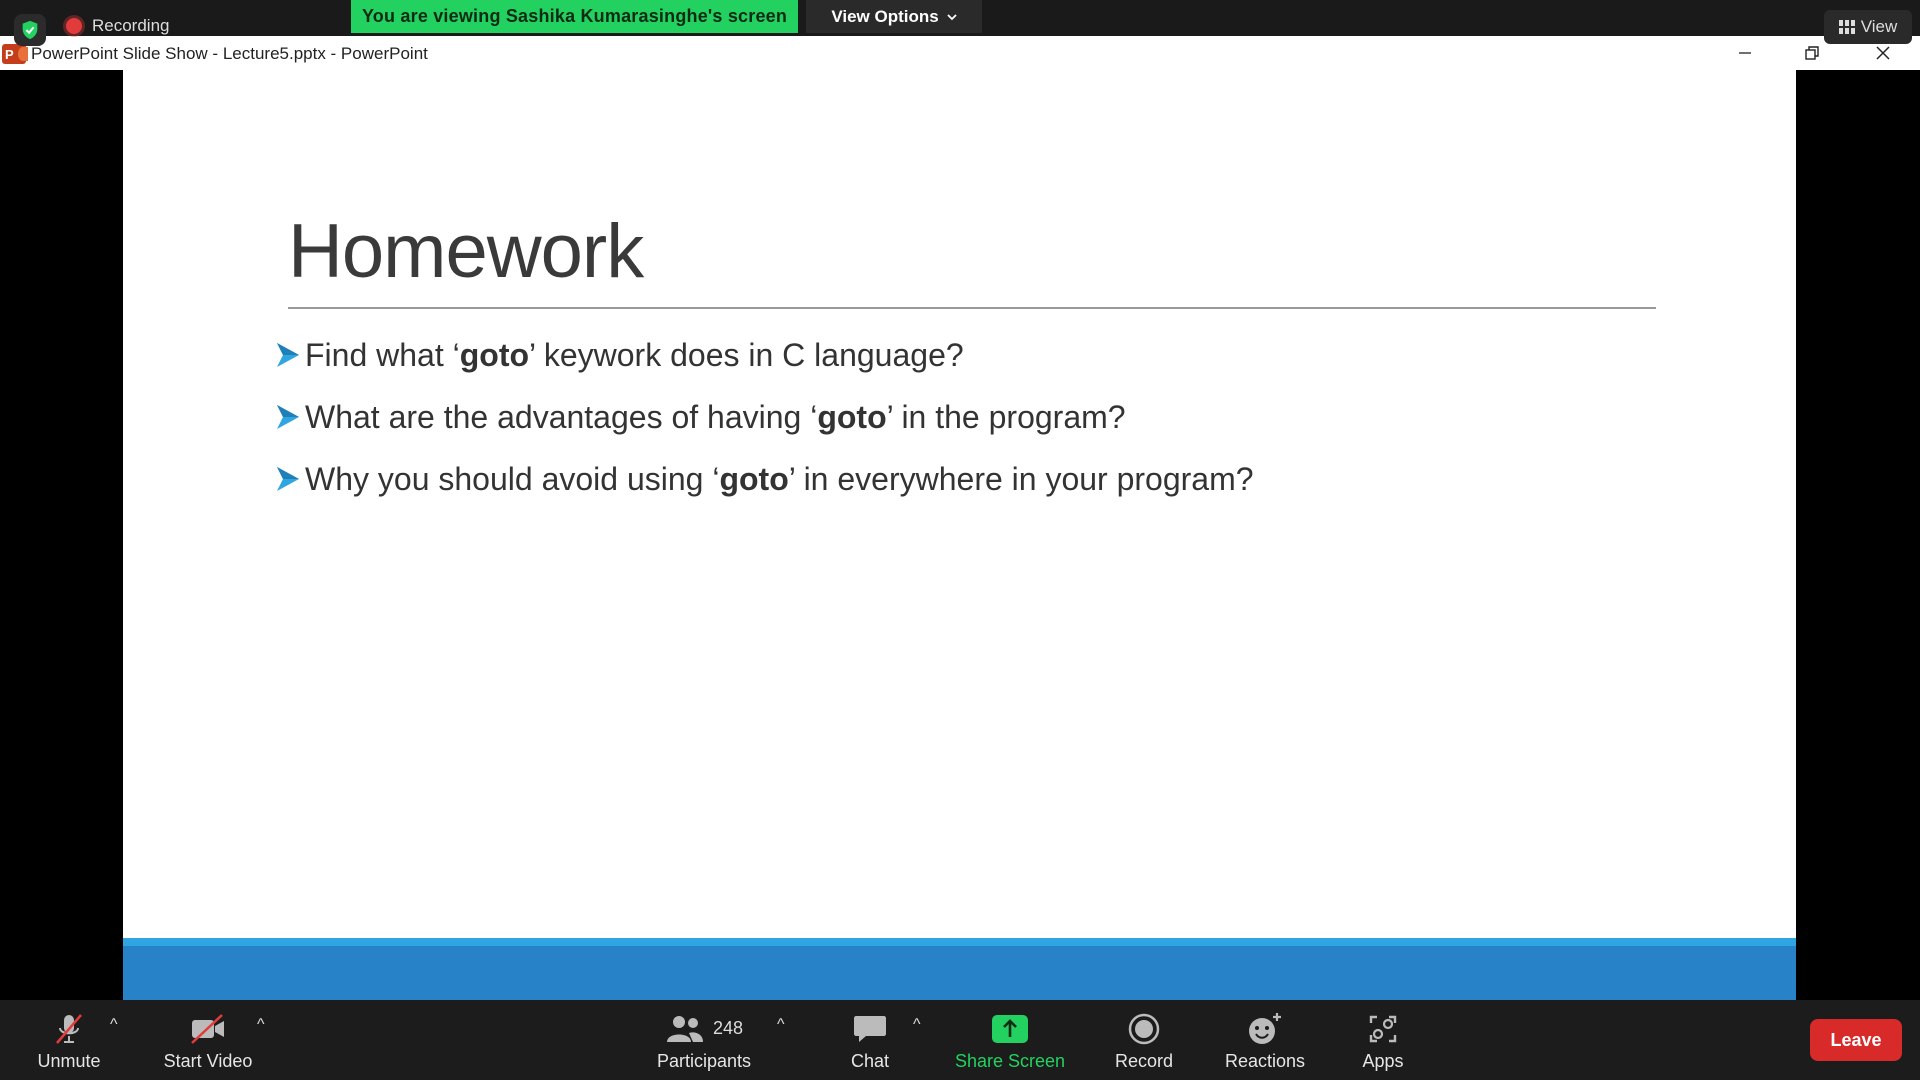  What do you see at coordinates (952, 16) in the screenshot?
I see `chevron-down-icon` at bounding box center [952, 16].